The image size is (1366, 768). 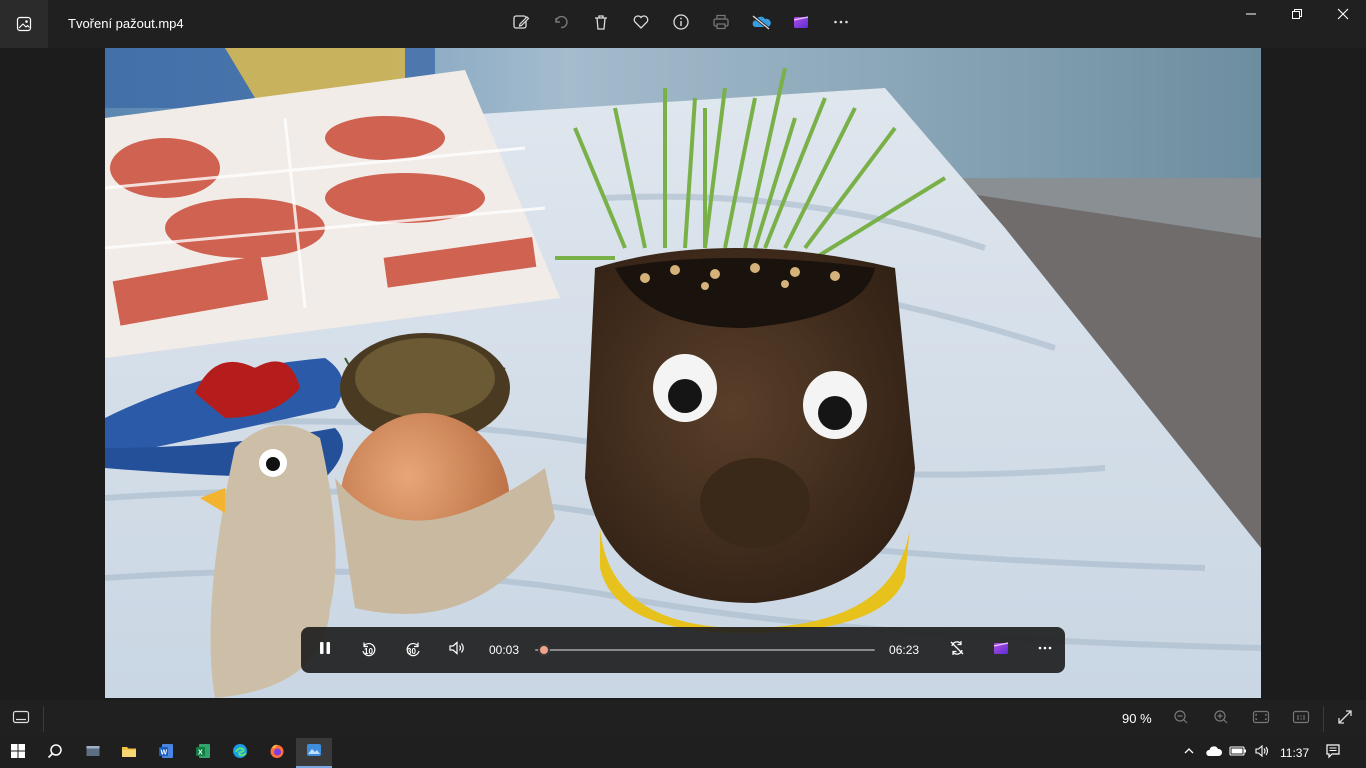 I want to click on actual-size-icon, so click(x=1301, y=719).